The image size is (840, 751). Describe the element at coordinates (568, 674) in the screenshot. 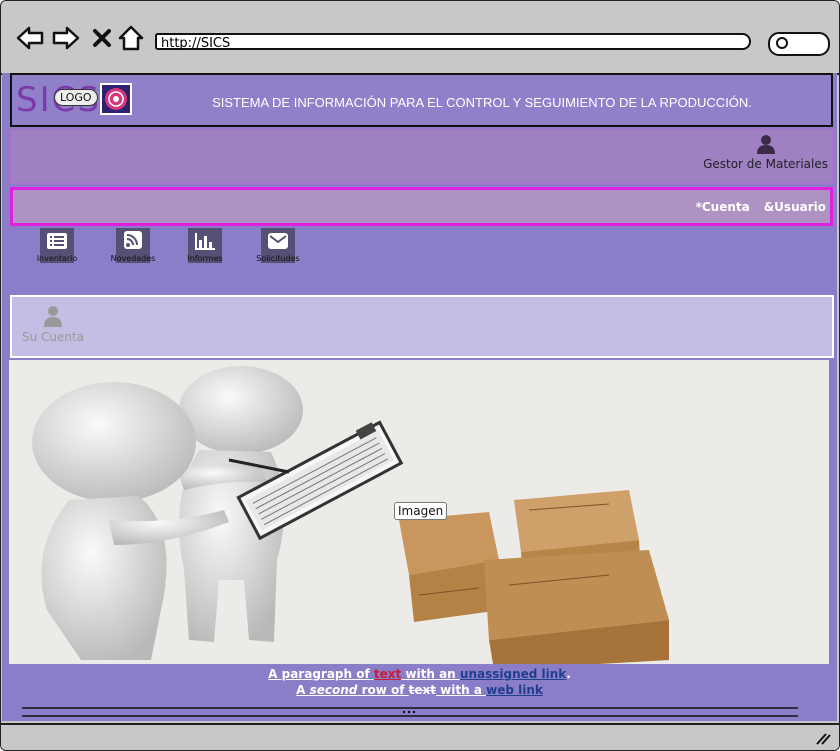

I see `para-period: .` at that location.